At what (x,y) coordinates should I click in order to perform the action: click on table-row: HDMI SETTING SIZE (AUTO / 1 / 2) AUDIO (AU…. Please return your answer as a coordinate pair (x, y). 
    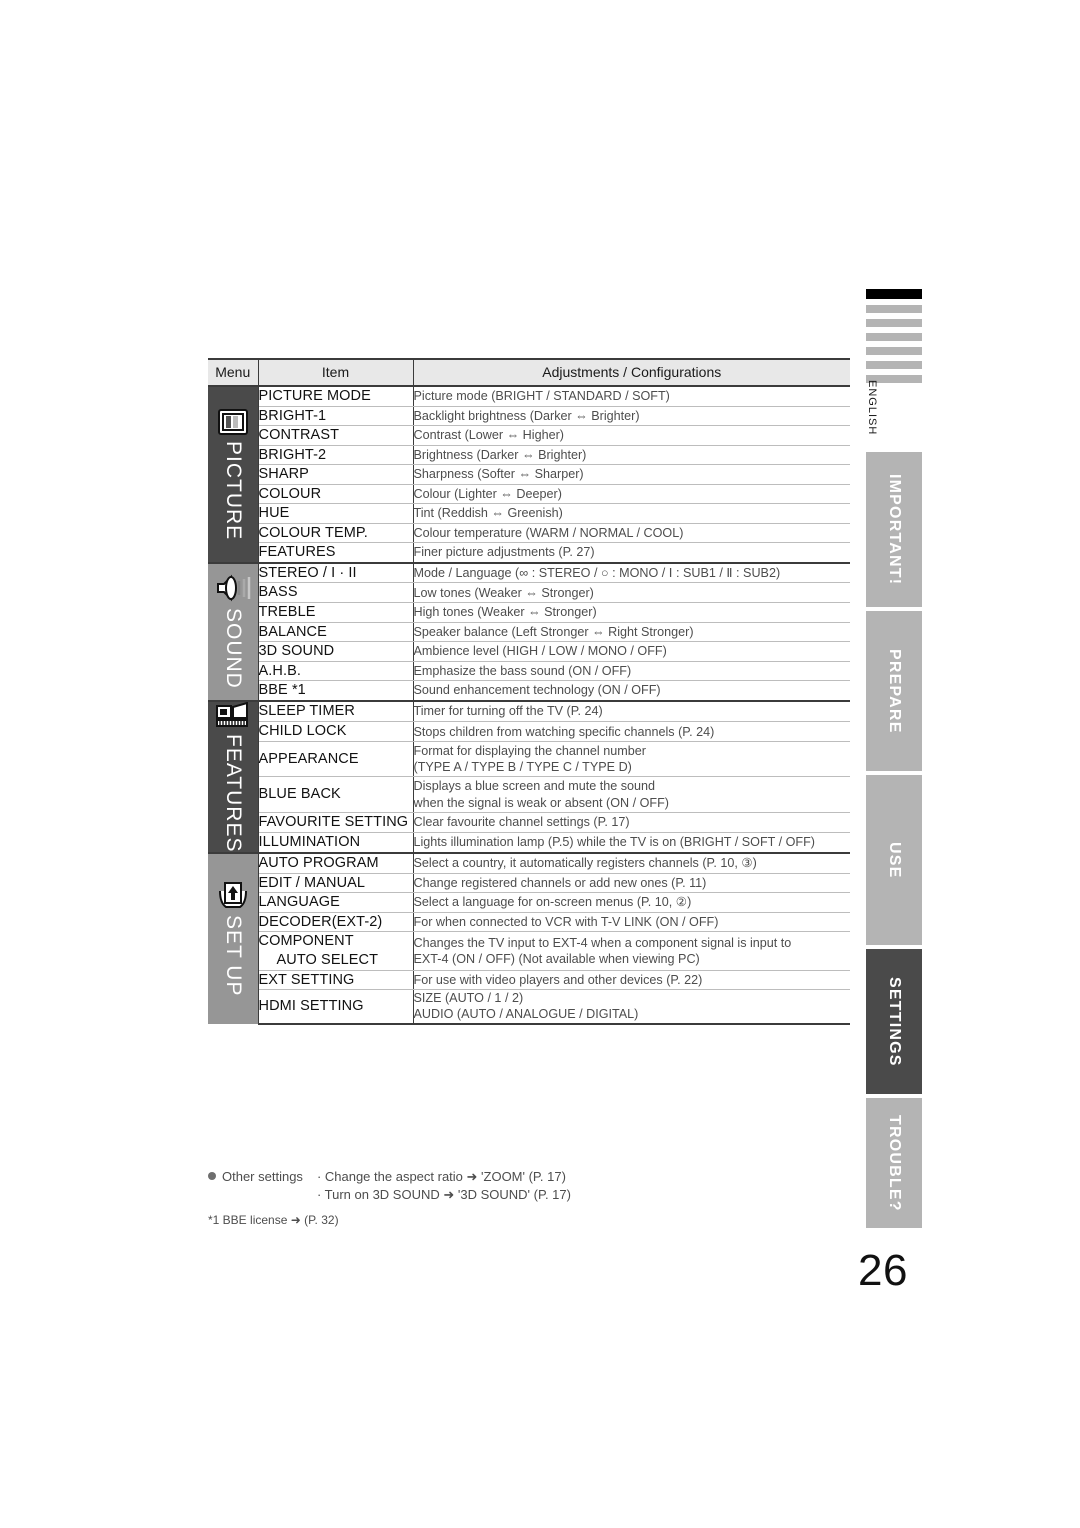
    Looking at the image, I should click on (529, 1007).